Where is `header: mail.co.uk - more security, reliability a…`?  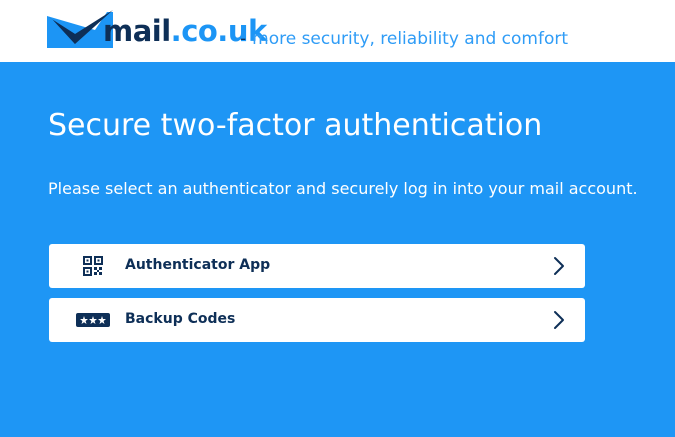
header: mail.co.uk - more security, reliability a… is located at coordinates (337, 31).